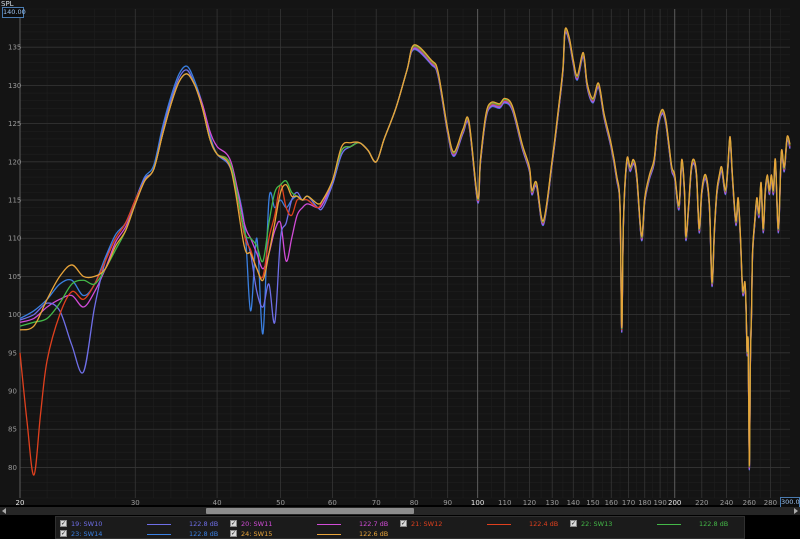 This screenshot has height=539, width=800. I want to click on legend-series-value: 122.4 dB, so click(544, 524).